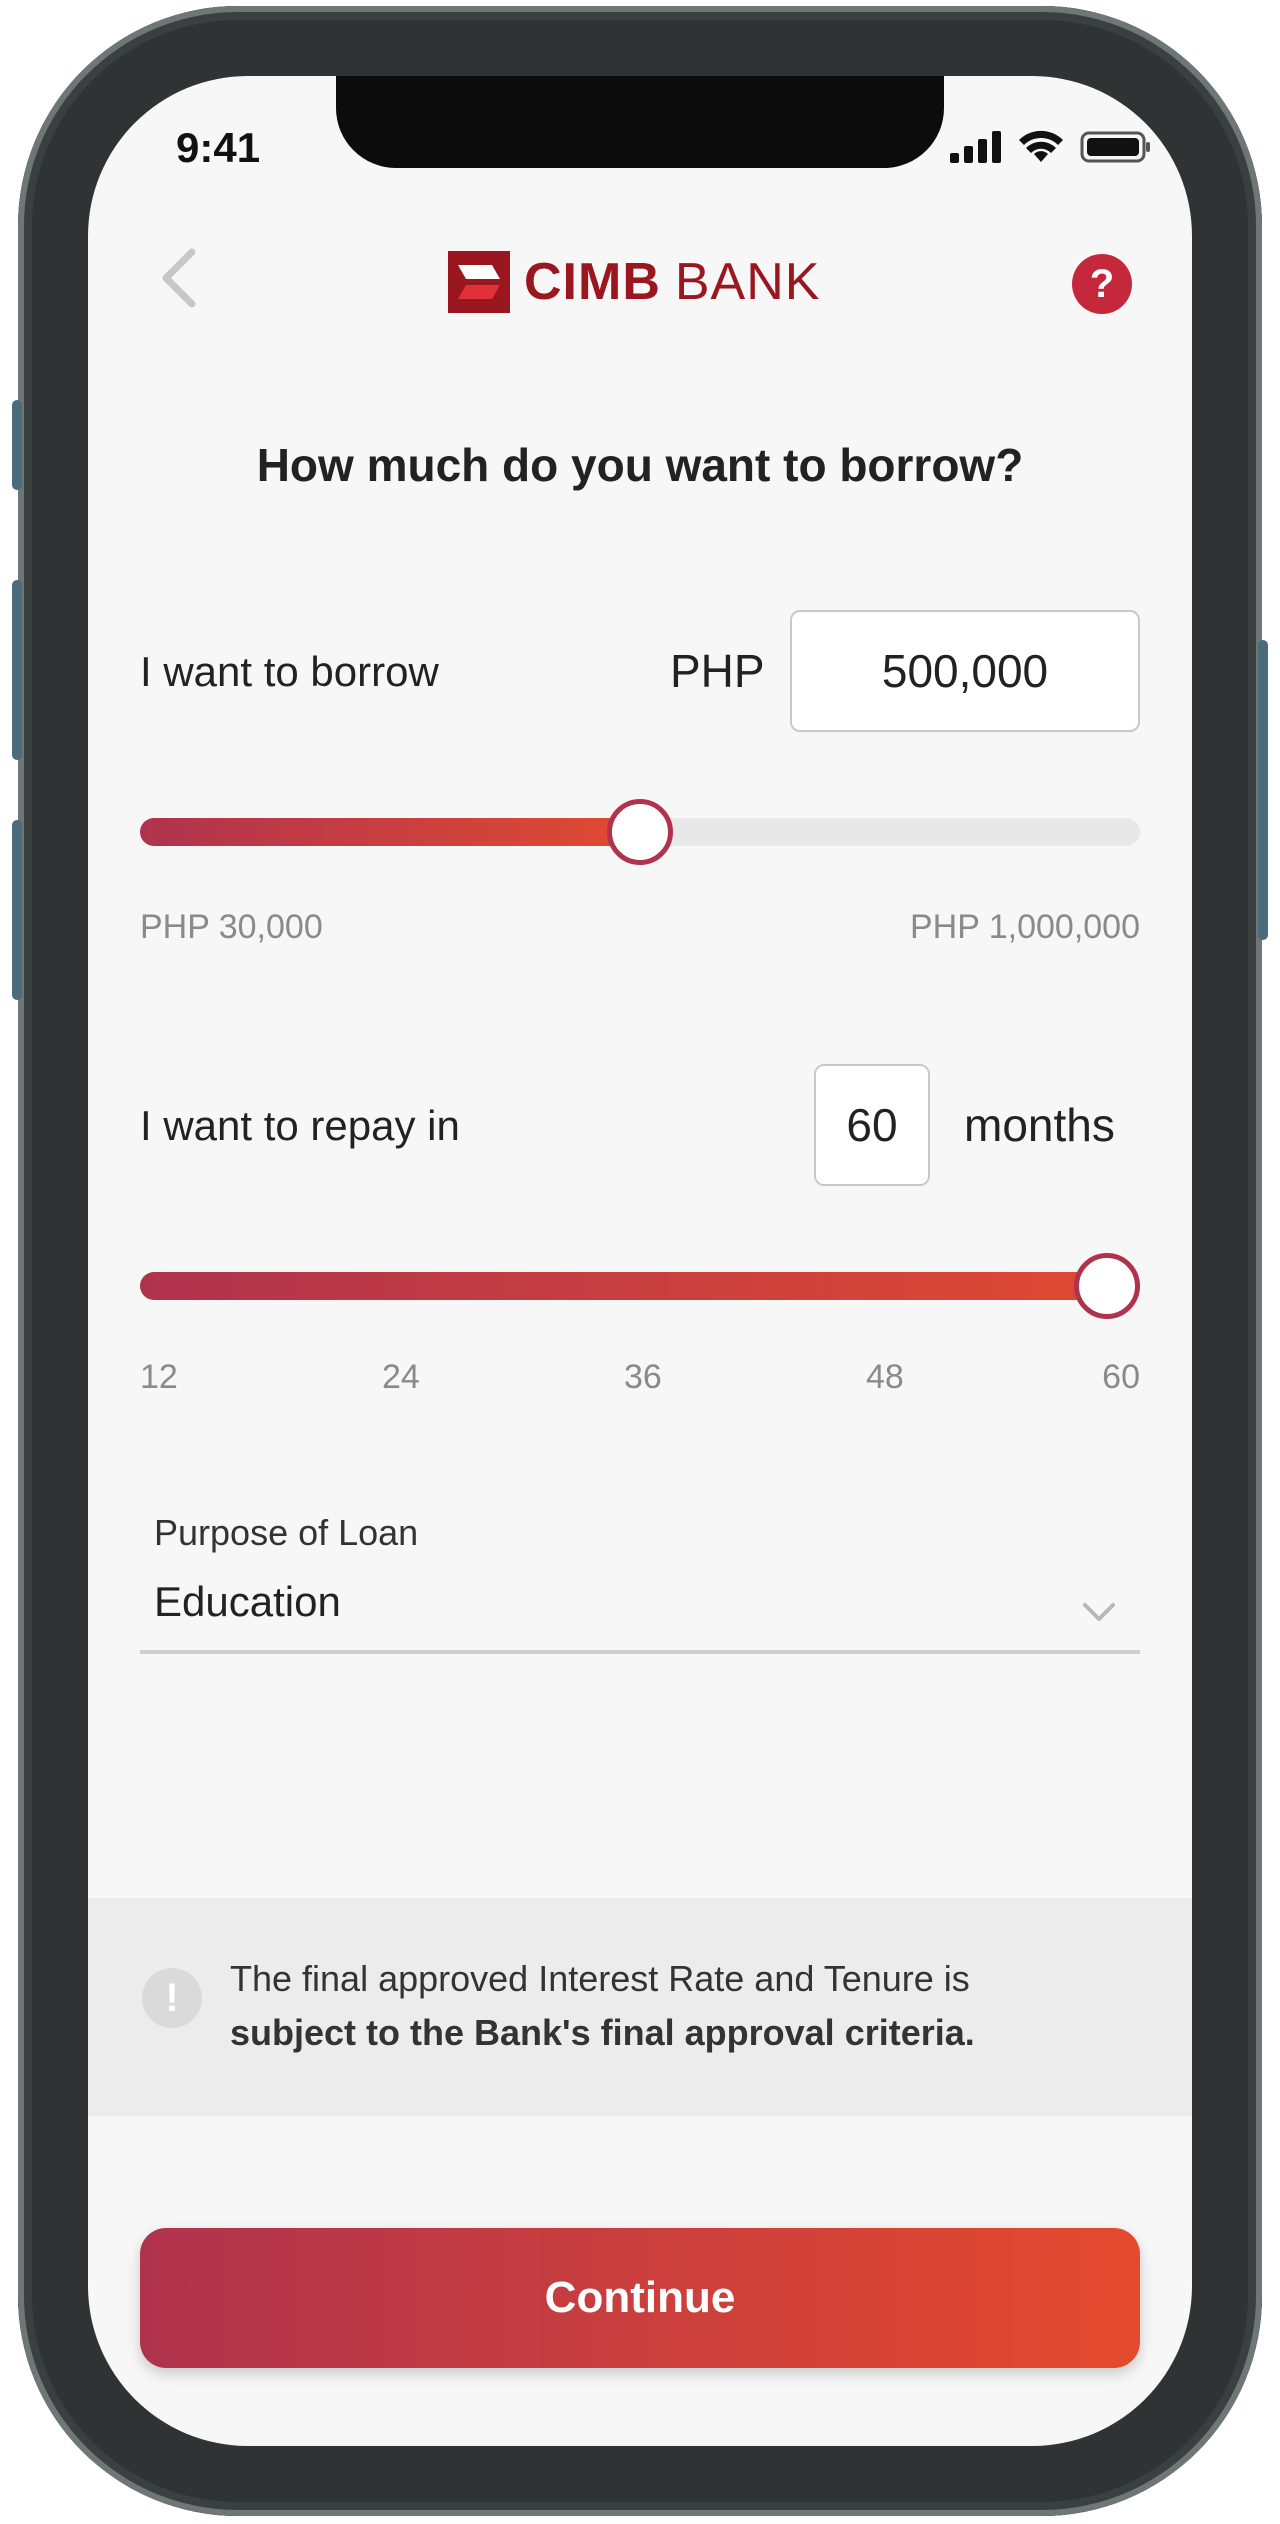 The width and height of the screenshot is (1280, 2524). I want to click on purpose-underline, so click(640, 1652).